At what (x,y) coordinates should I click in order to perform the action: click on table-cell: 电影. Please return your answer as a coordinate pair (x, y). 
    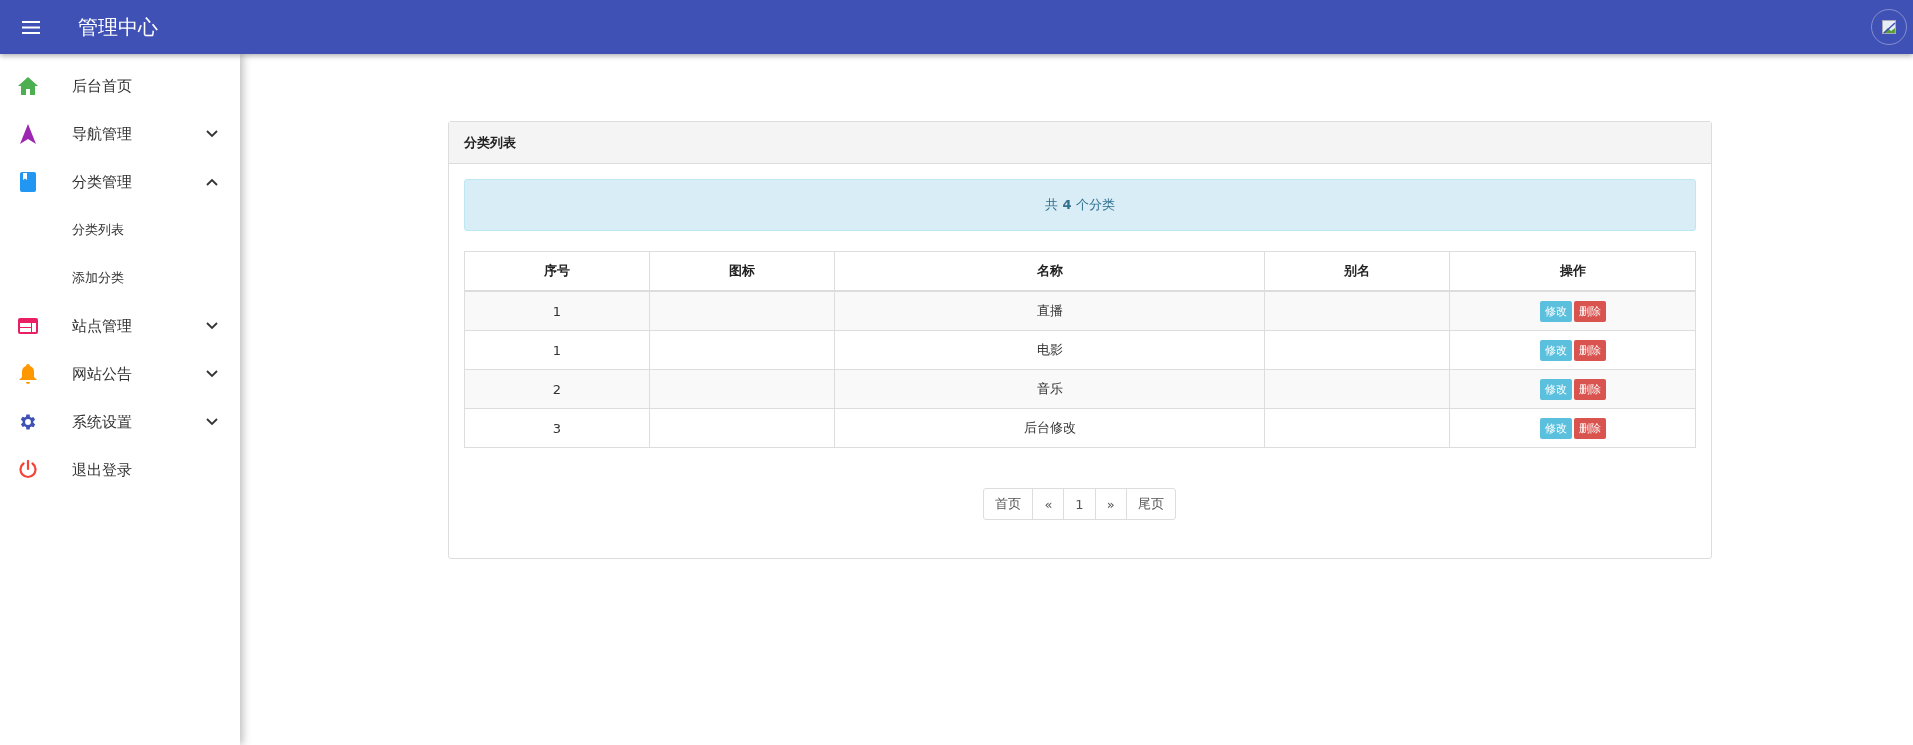
    Looking at the image, I should click on (1049, 350).